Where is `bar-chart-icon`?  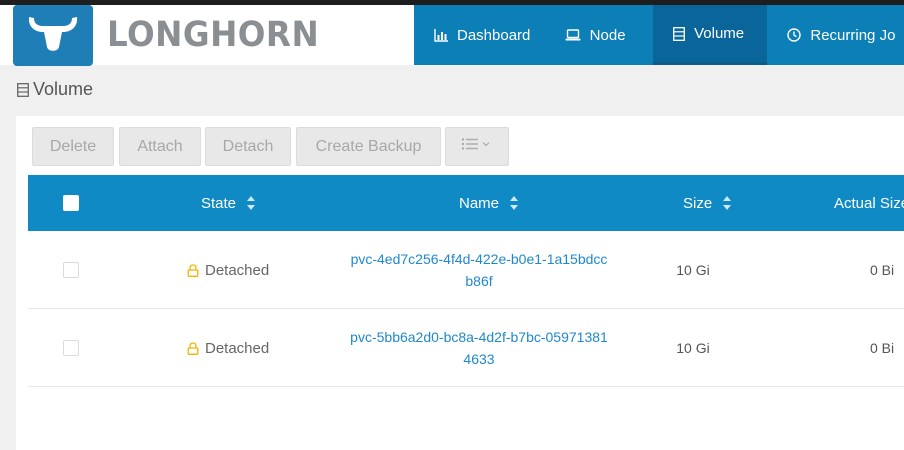
bar-chart-icon is located at coordinates (441, 35).